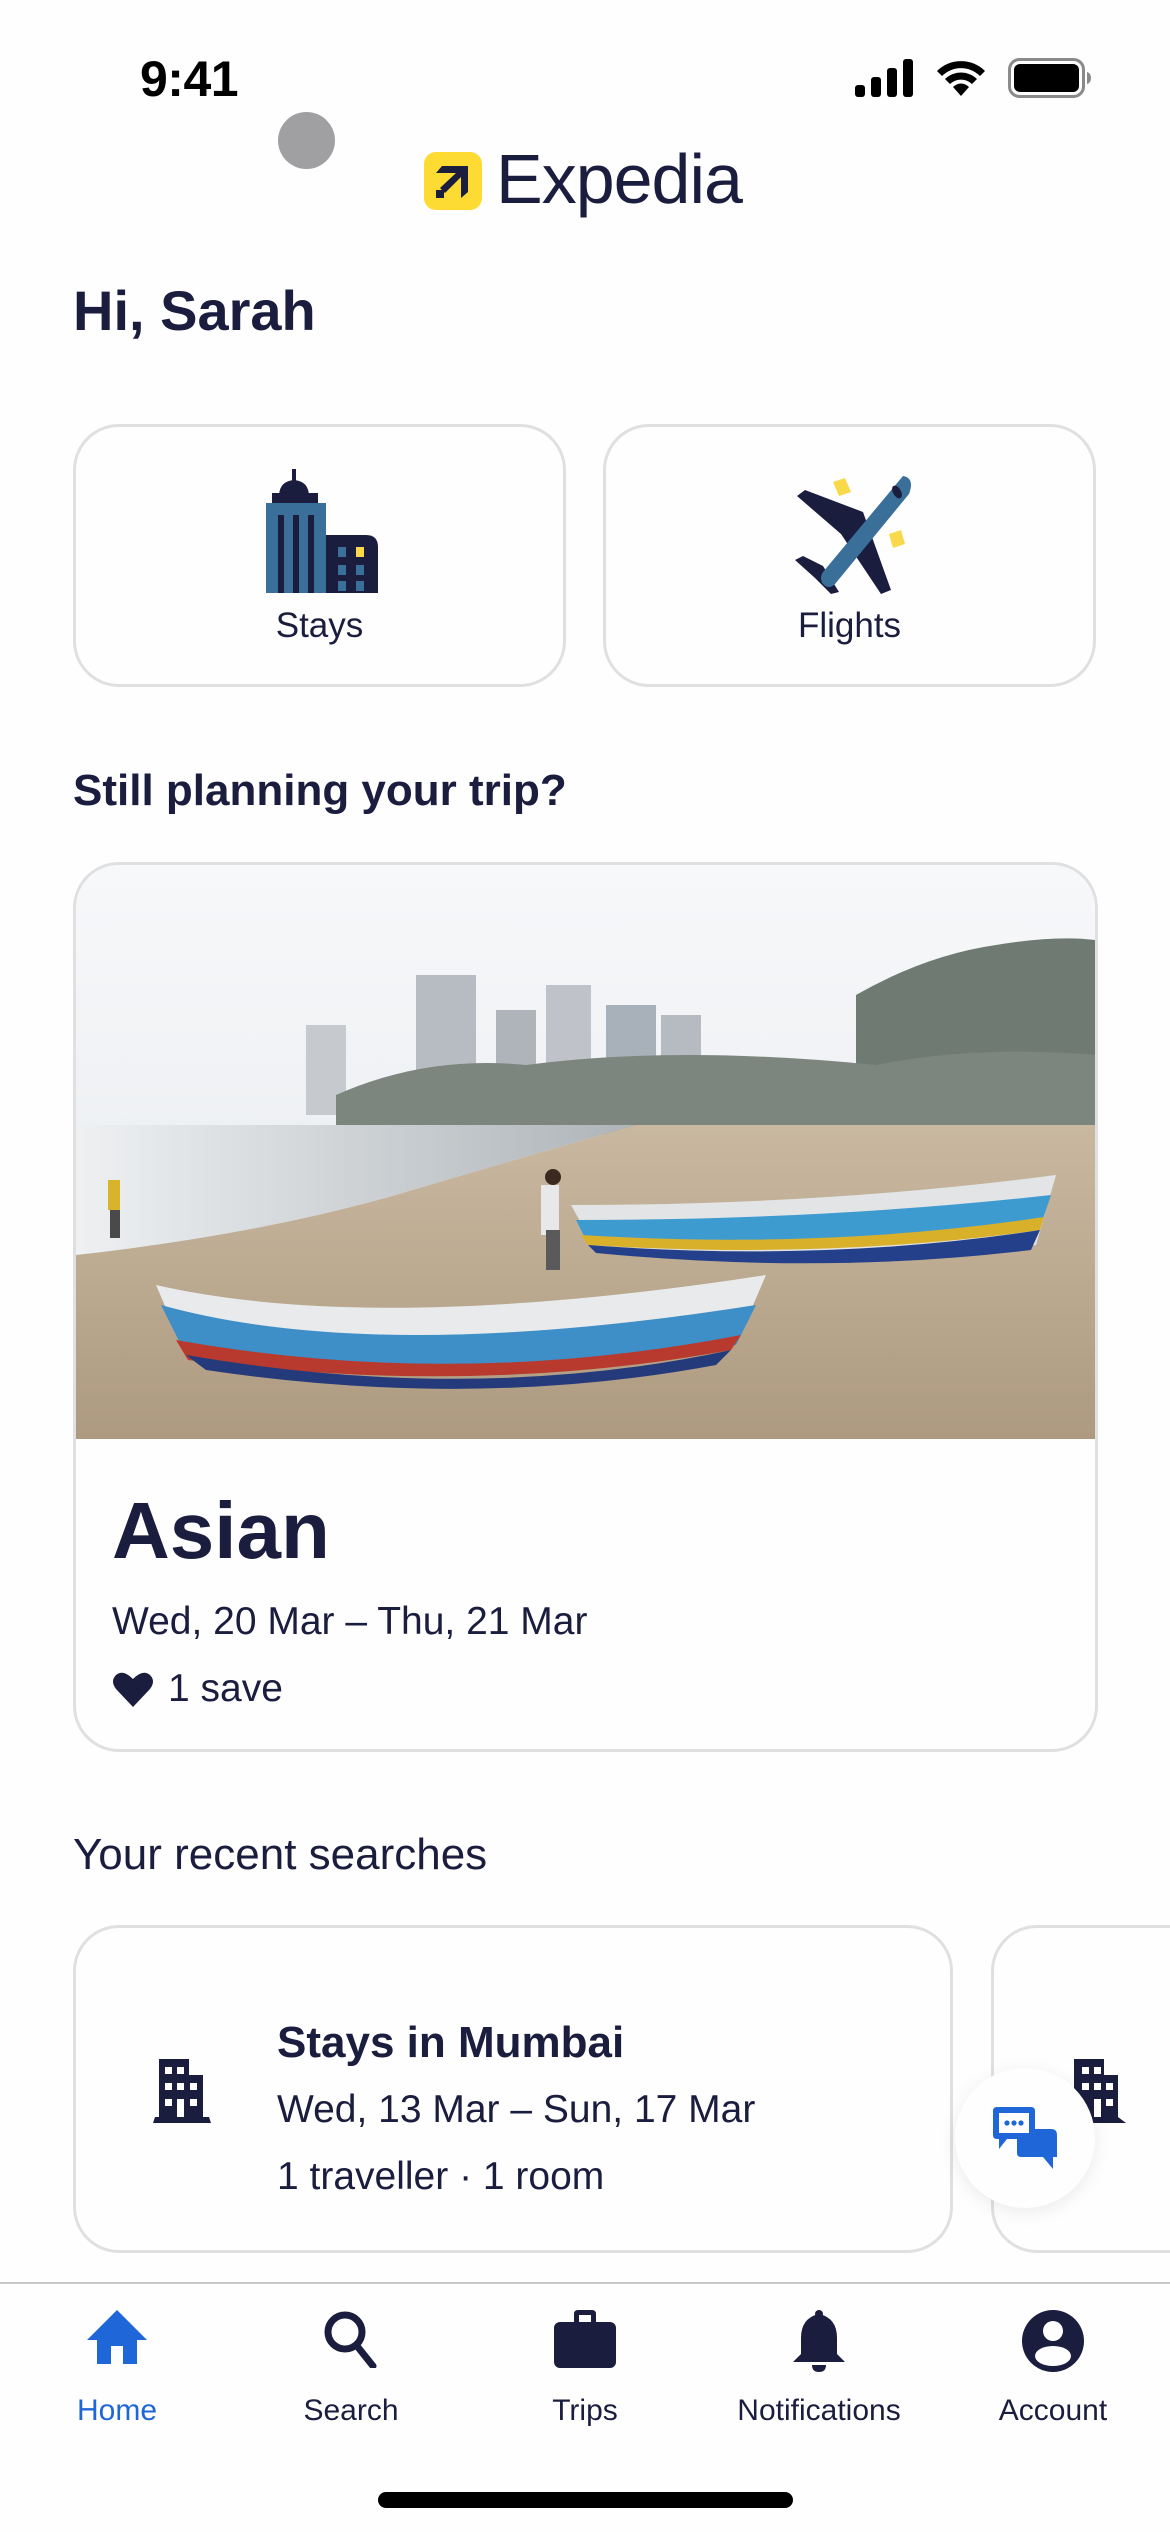  I want to click on nav-notifications: Notifications, so click(819, 2369).